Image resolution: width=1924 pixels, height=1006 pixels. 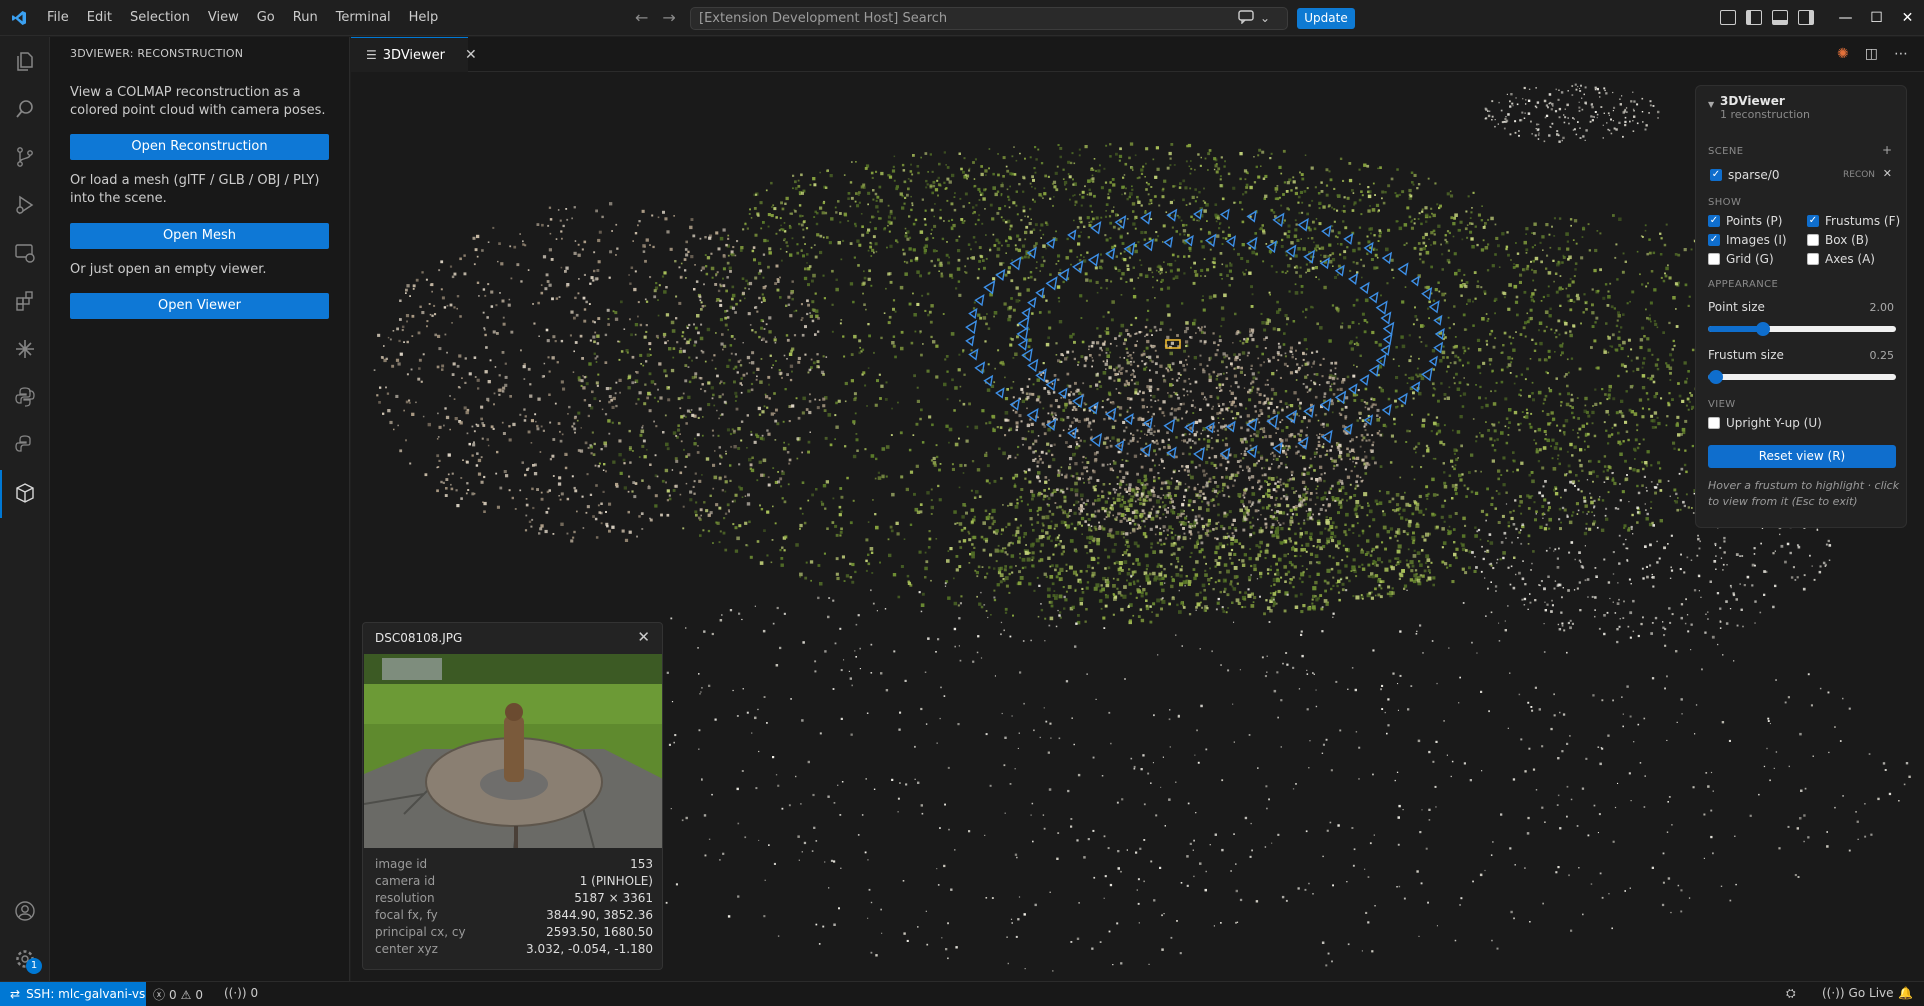 I want to click on frustums-checkbox: ✓, so click(x=1813, y=221).